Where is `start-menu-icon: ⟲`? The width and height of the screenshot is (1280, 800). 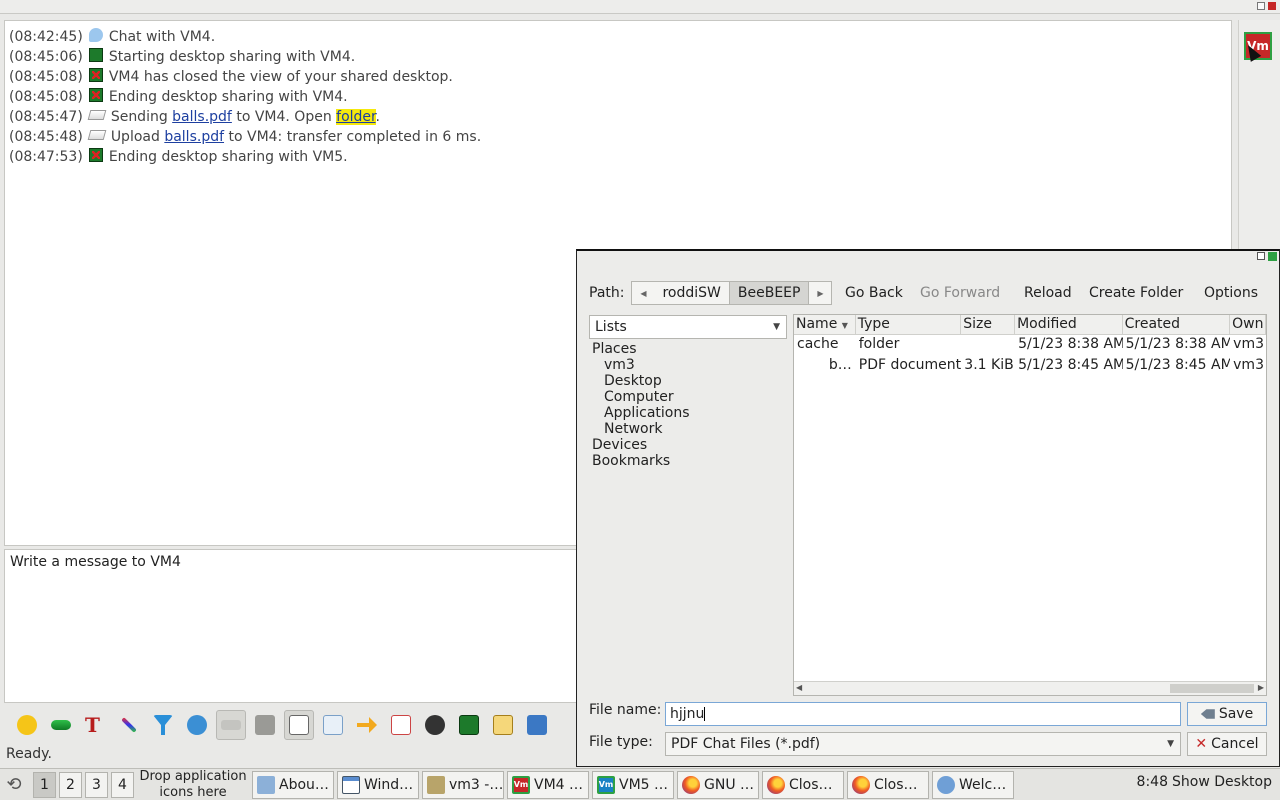 start-menu-icon: ⟲ is located at coordinates (14, 785).